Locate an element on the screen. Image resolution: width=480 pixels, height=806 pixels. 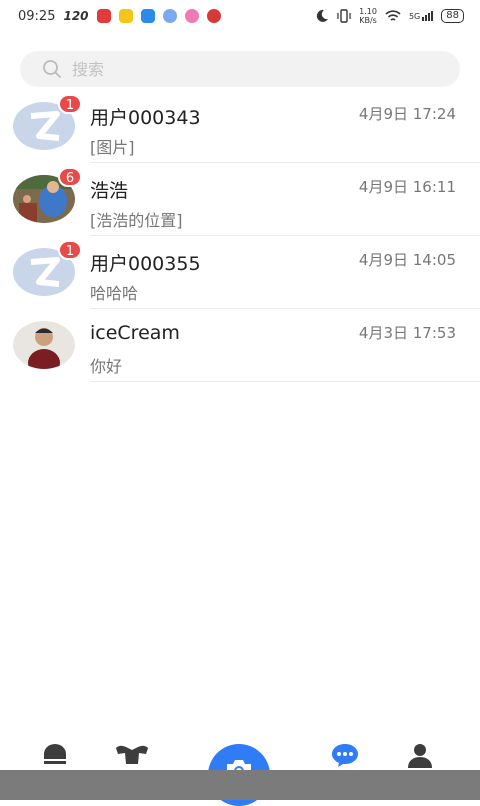
data-rate-unit: KB/s is located at coordinates (368, 20).